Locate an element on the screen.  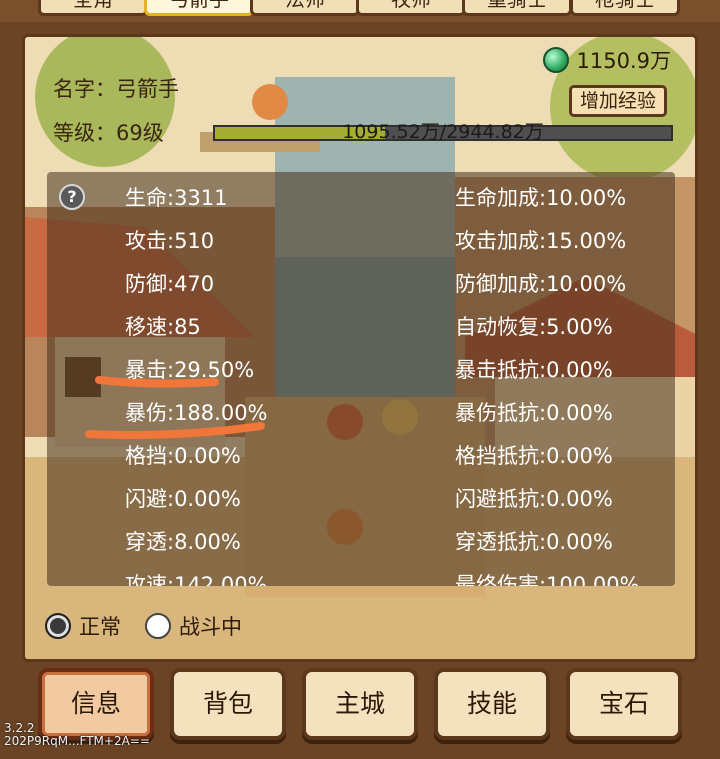
tab-mage: 法师 is located at coordinates (305, 8).